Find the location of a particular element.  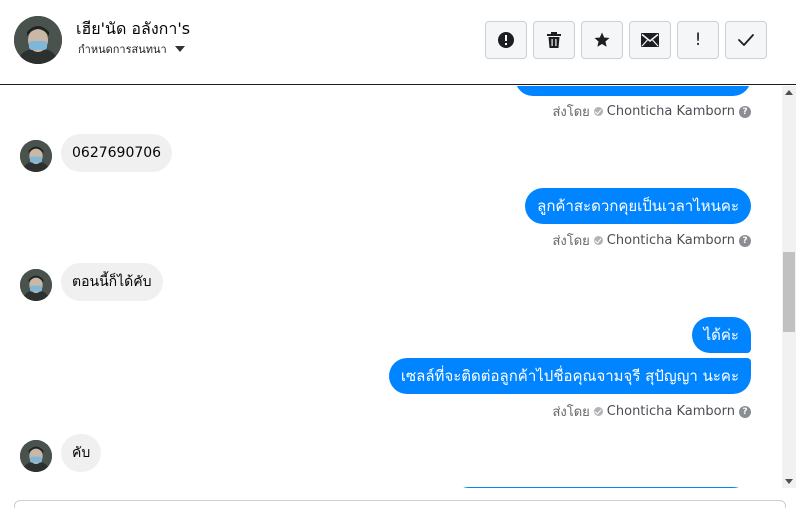

outgoing-message: ได้ค่ะ is located at coordinates (721, 335).